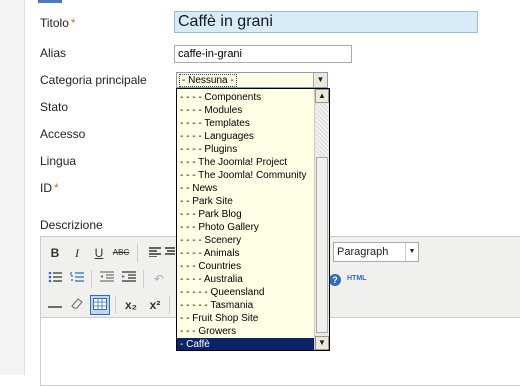 Image resolution: width=520 pixels, height=386 pixels. I want to click on left-rail, so click(12, 187).